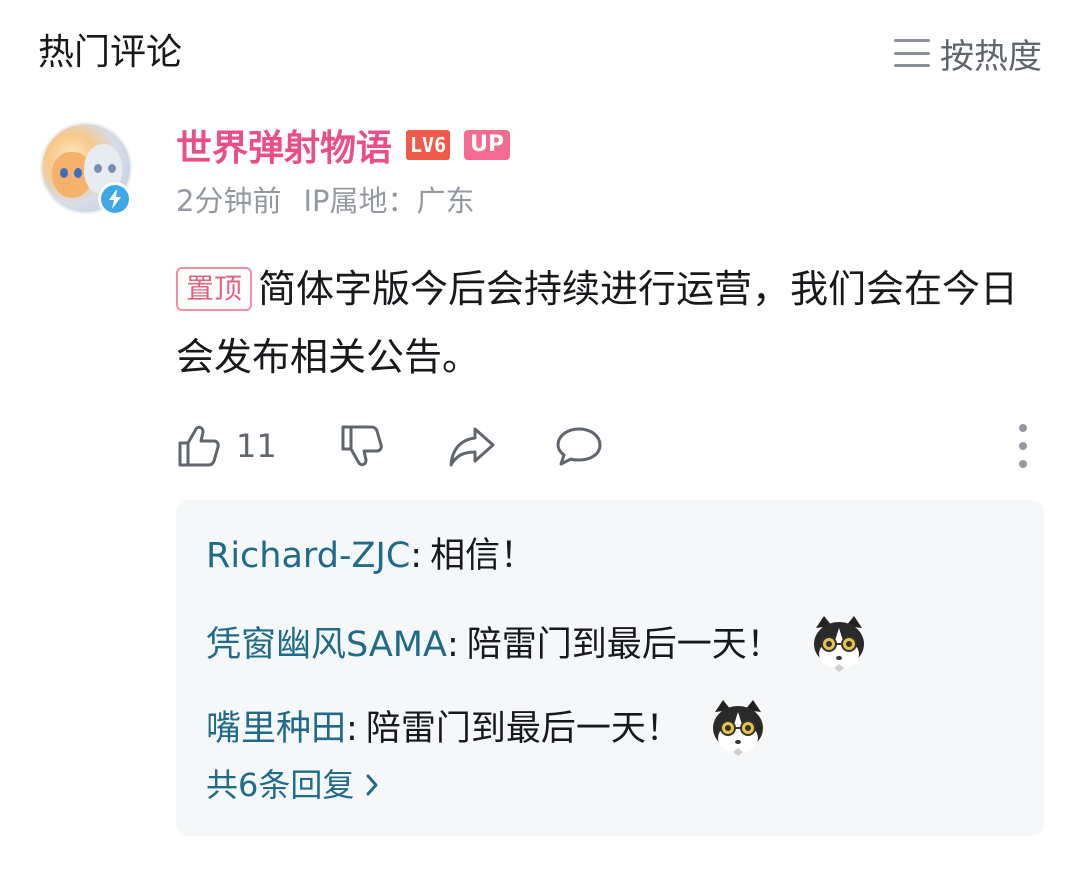 This screenshot has height=876, width=1080. I want to click on comment-ip-location: IP属地：广东, so click(389, 201).